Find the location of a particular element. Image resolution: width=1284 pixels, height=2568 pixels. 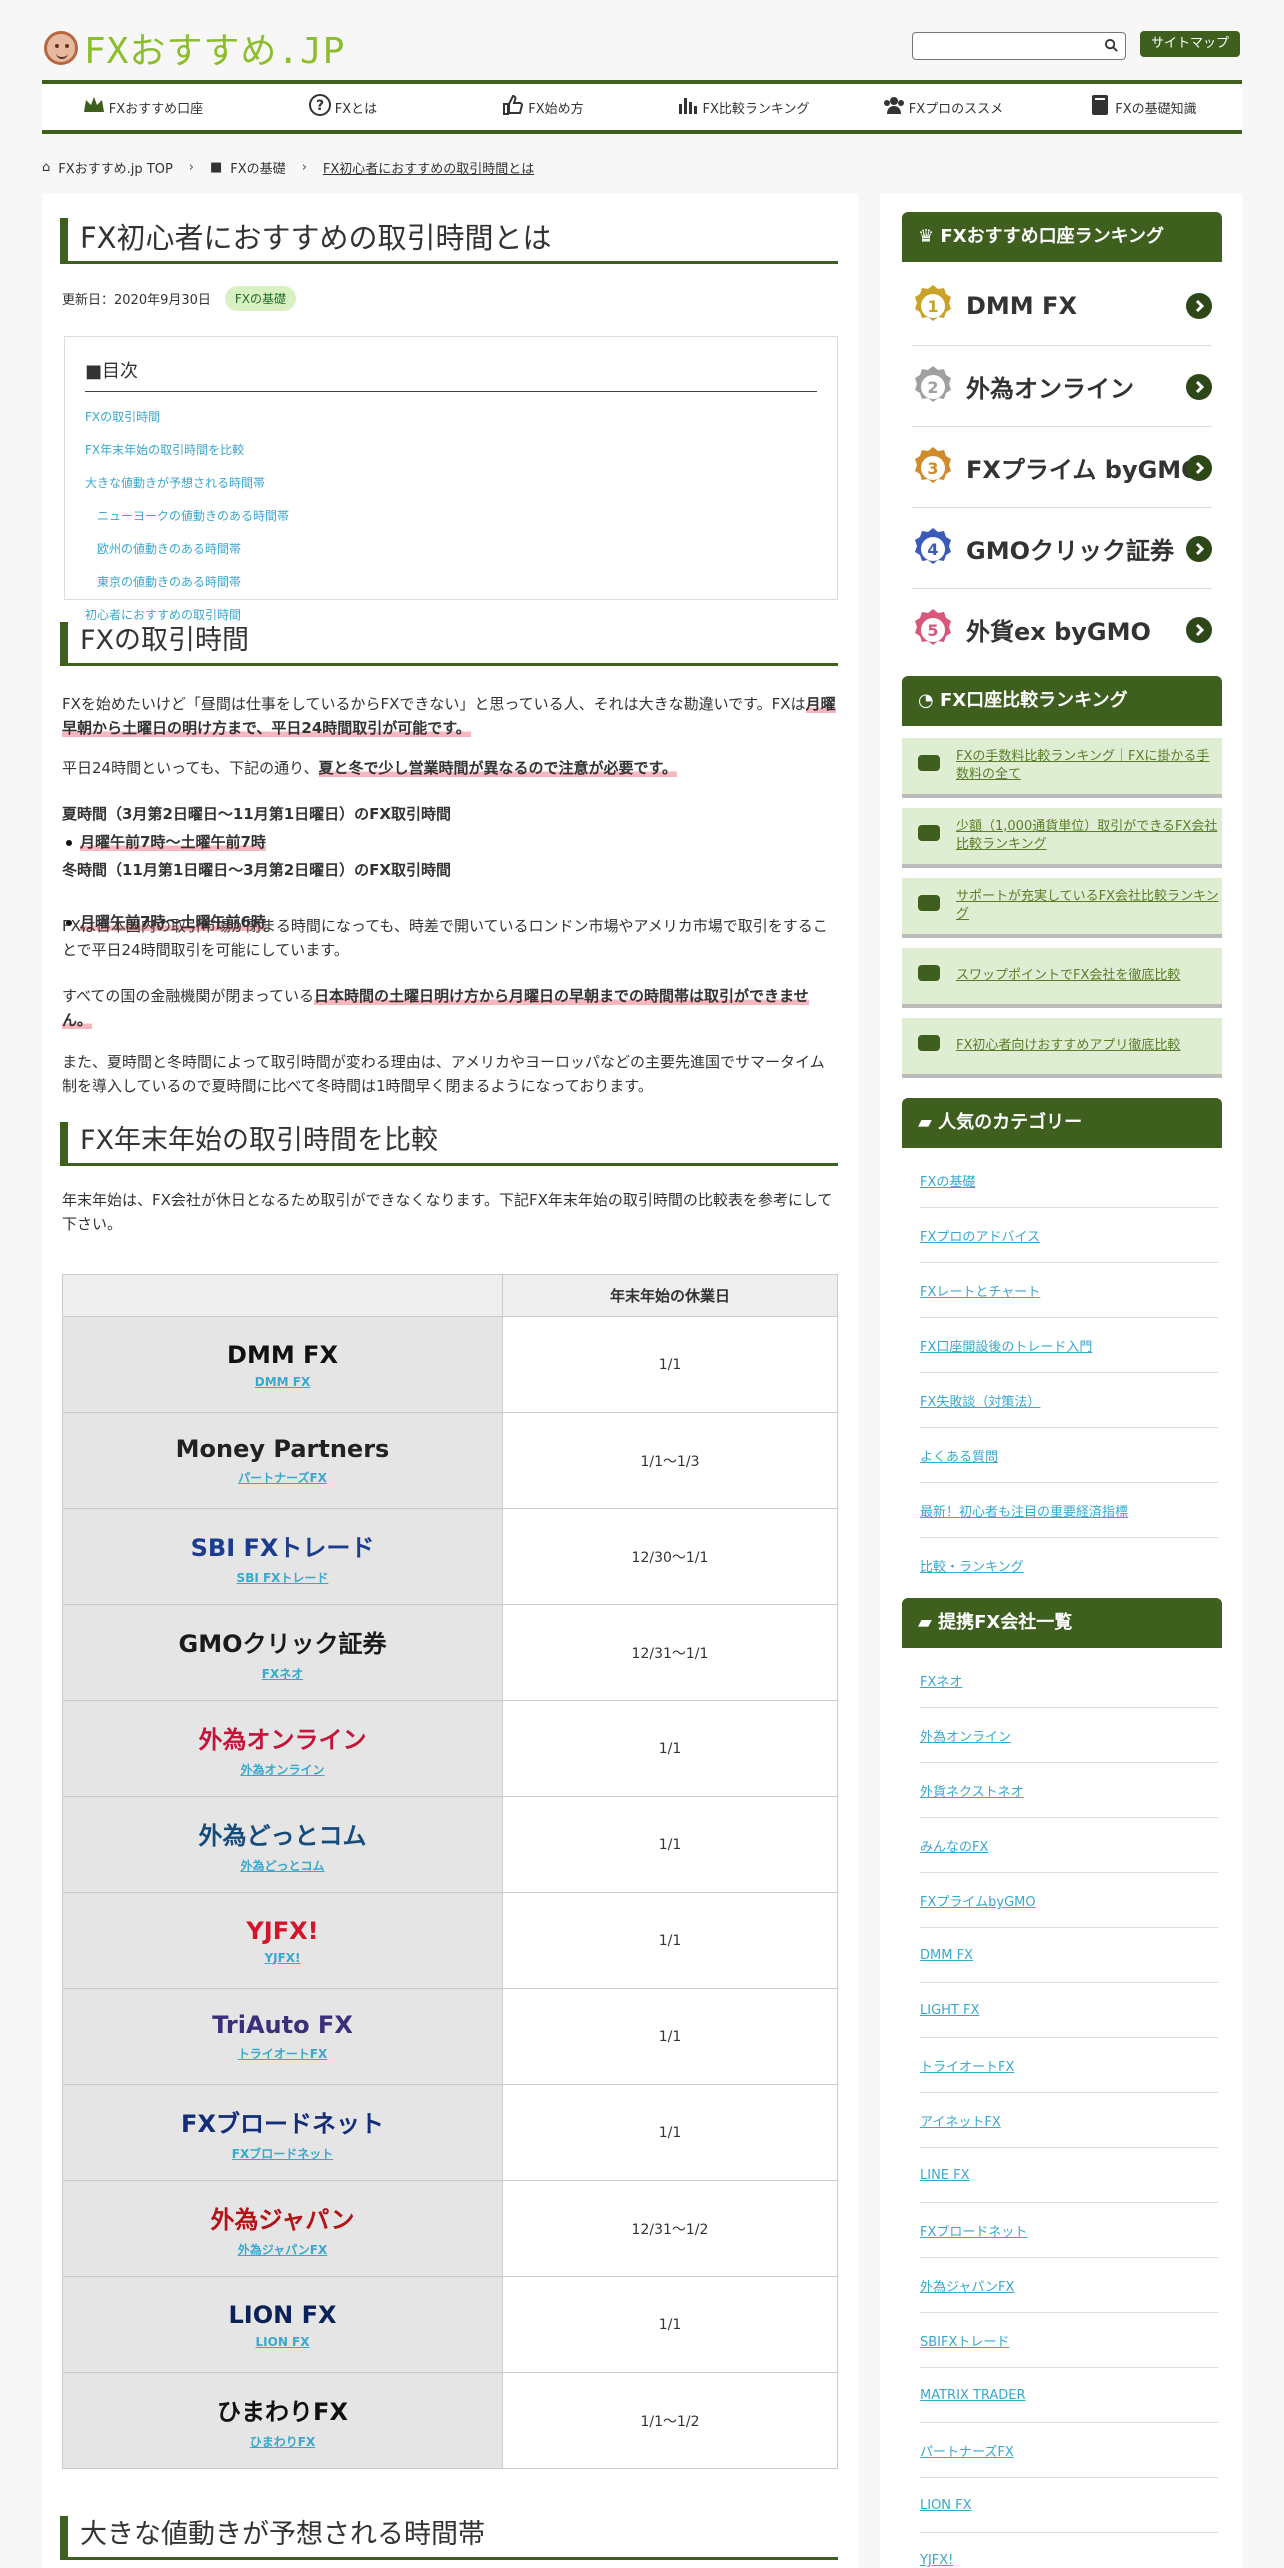

broker-link: LION FX is located at coordinates (282, 2342).